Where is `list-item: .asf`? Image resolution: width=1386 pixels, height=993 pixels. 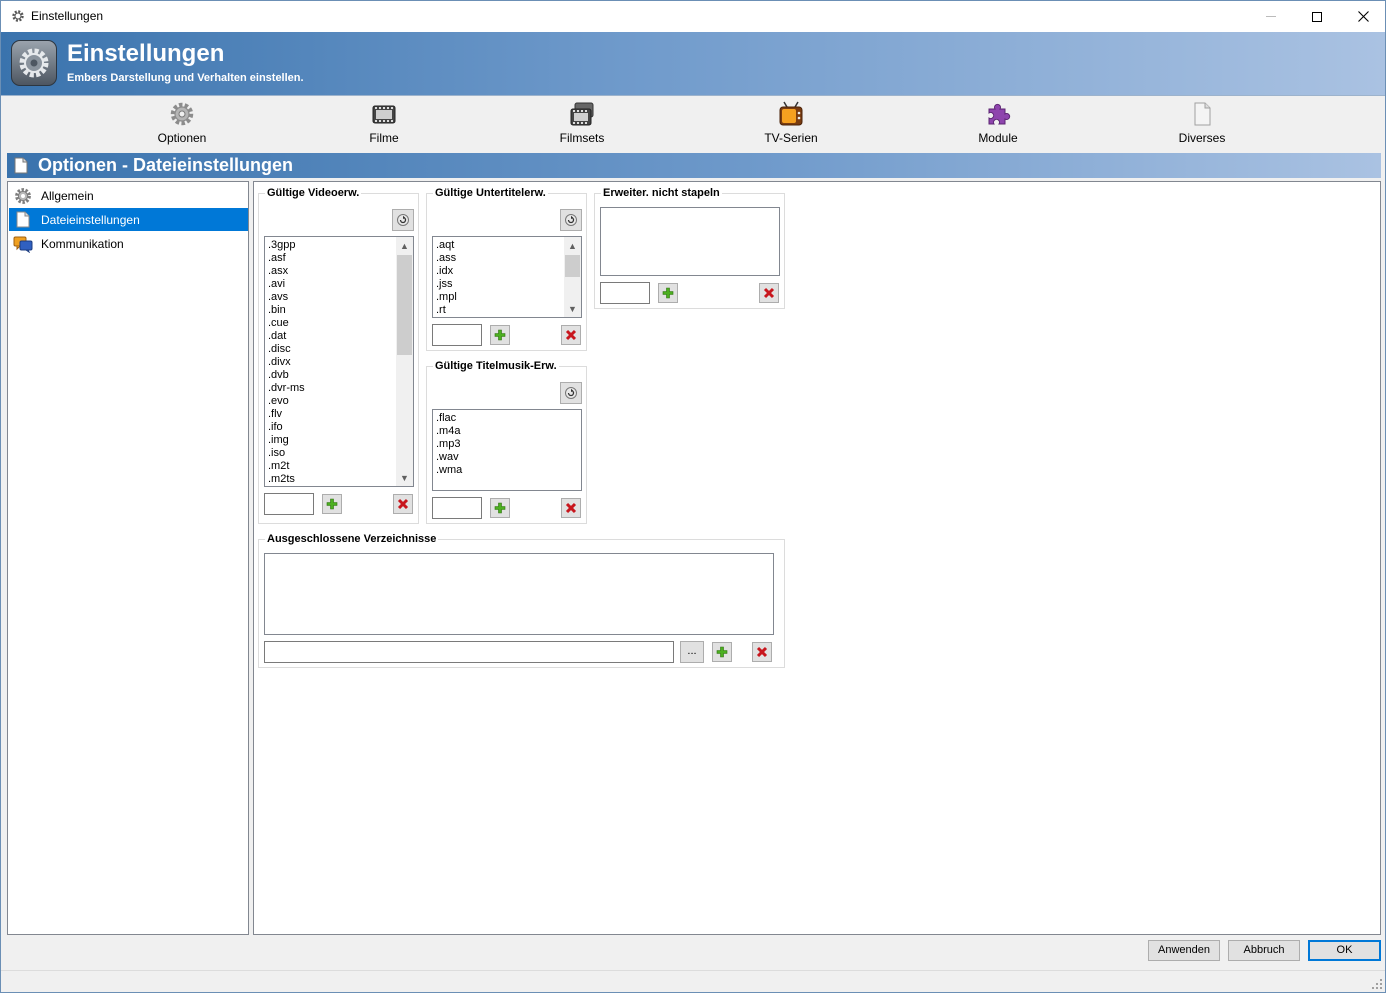 list-item: .asf is located at coordinates (339, 258).